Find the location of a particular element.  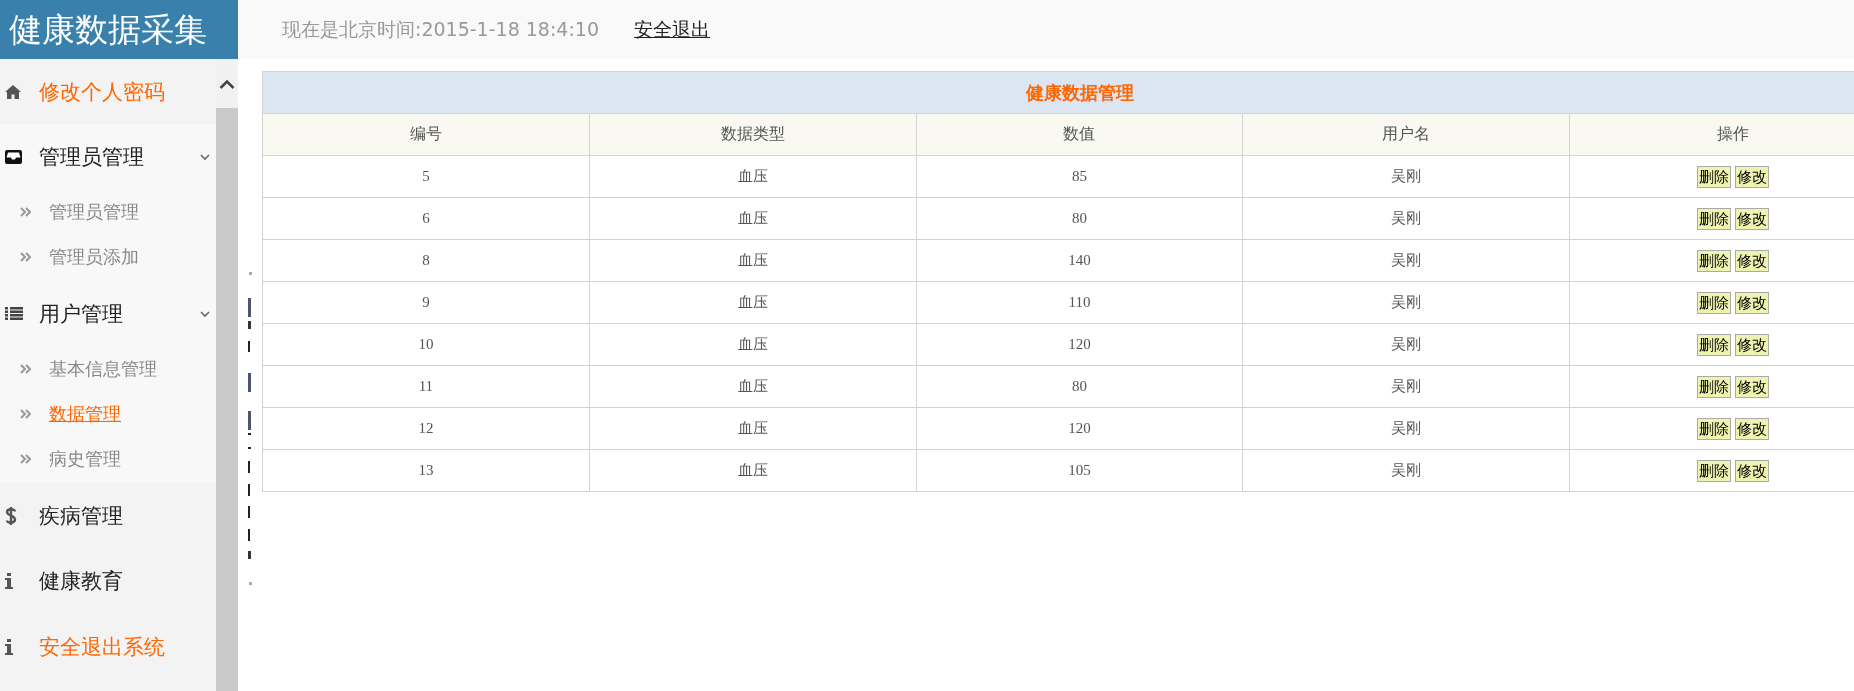

home-icon is located at coordinates (13, 91).